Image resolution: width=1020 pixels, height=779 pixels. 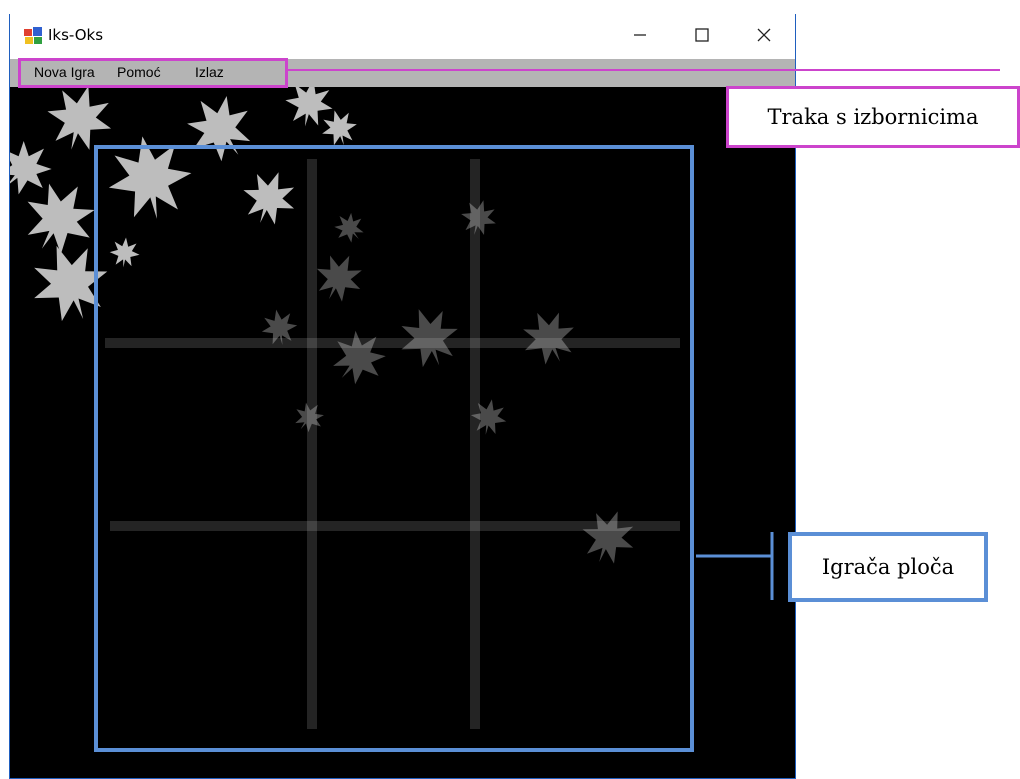 I want to click on board-annotation-text: Igrača ploča, so click(x=888, y=567).